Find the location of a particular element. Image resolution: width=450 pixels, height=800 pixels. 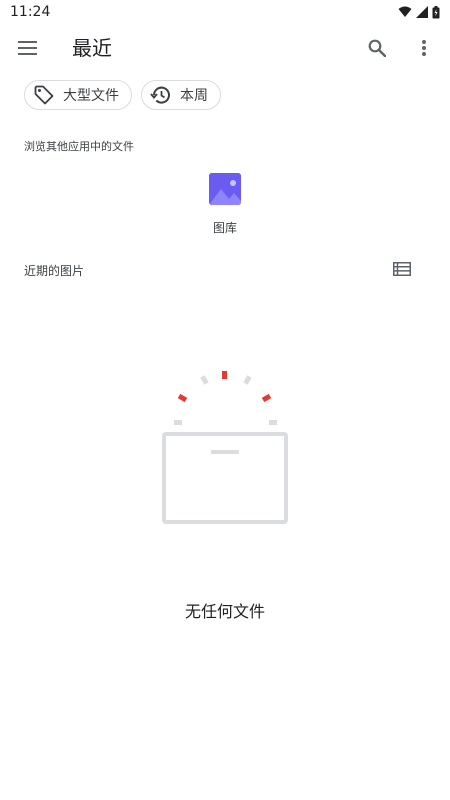

gallery-icon is located at coordinates (225, 189).